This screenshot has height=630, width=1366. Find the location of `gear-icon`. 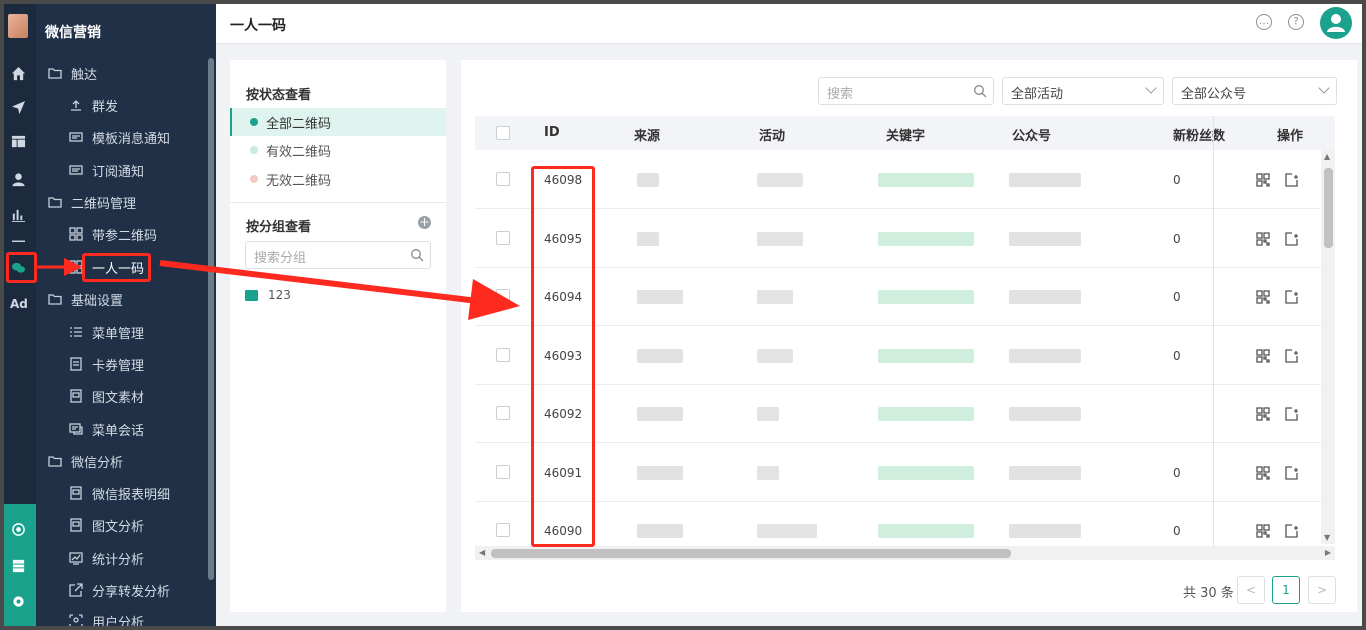

gear-icon is located at coordinates (18, 602).